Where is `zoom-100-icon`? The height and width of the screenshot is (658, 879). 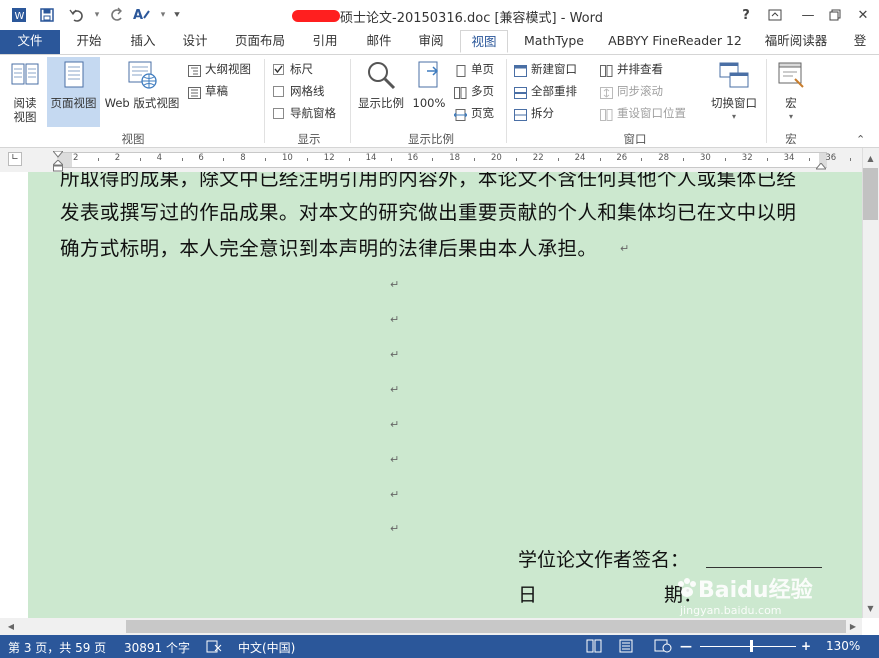 zoom-100-icon is located at coordinates (429, 76).